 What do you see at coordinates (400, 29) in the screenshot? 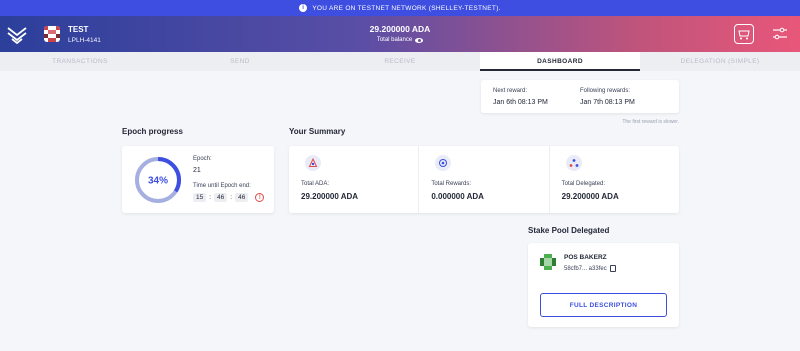
I see `total-balance: 29.200000 ADA` at bounding box center [400, 29].